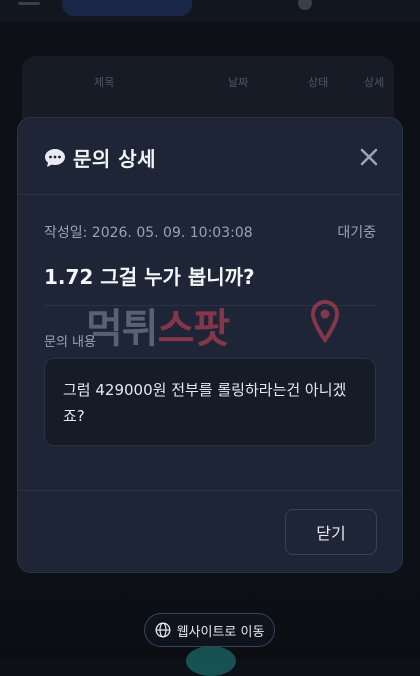  I want to click on website-link-button: 웹사이트로 이동, so click(209, 630).